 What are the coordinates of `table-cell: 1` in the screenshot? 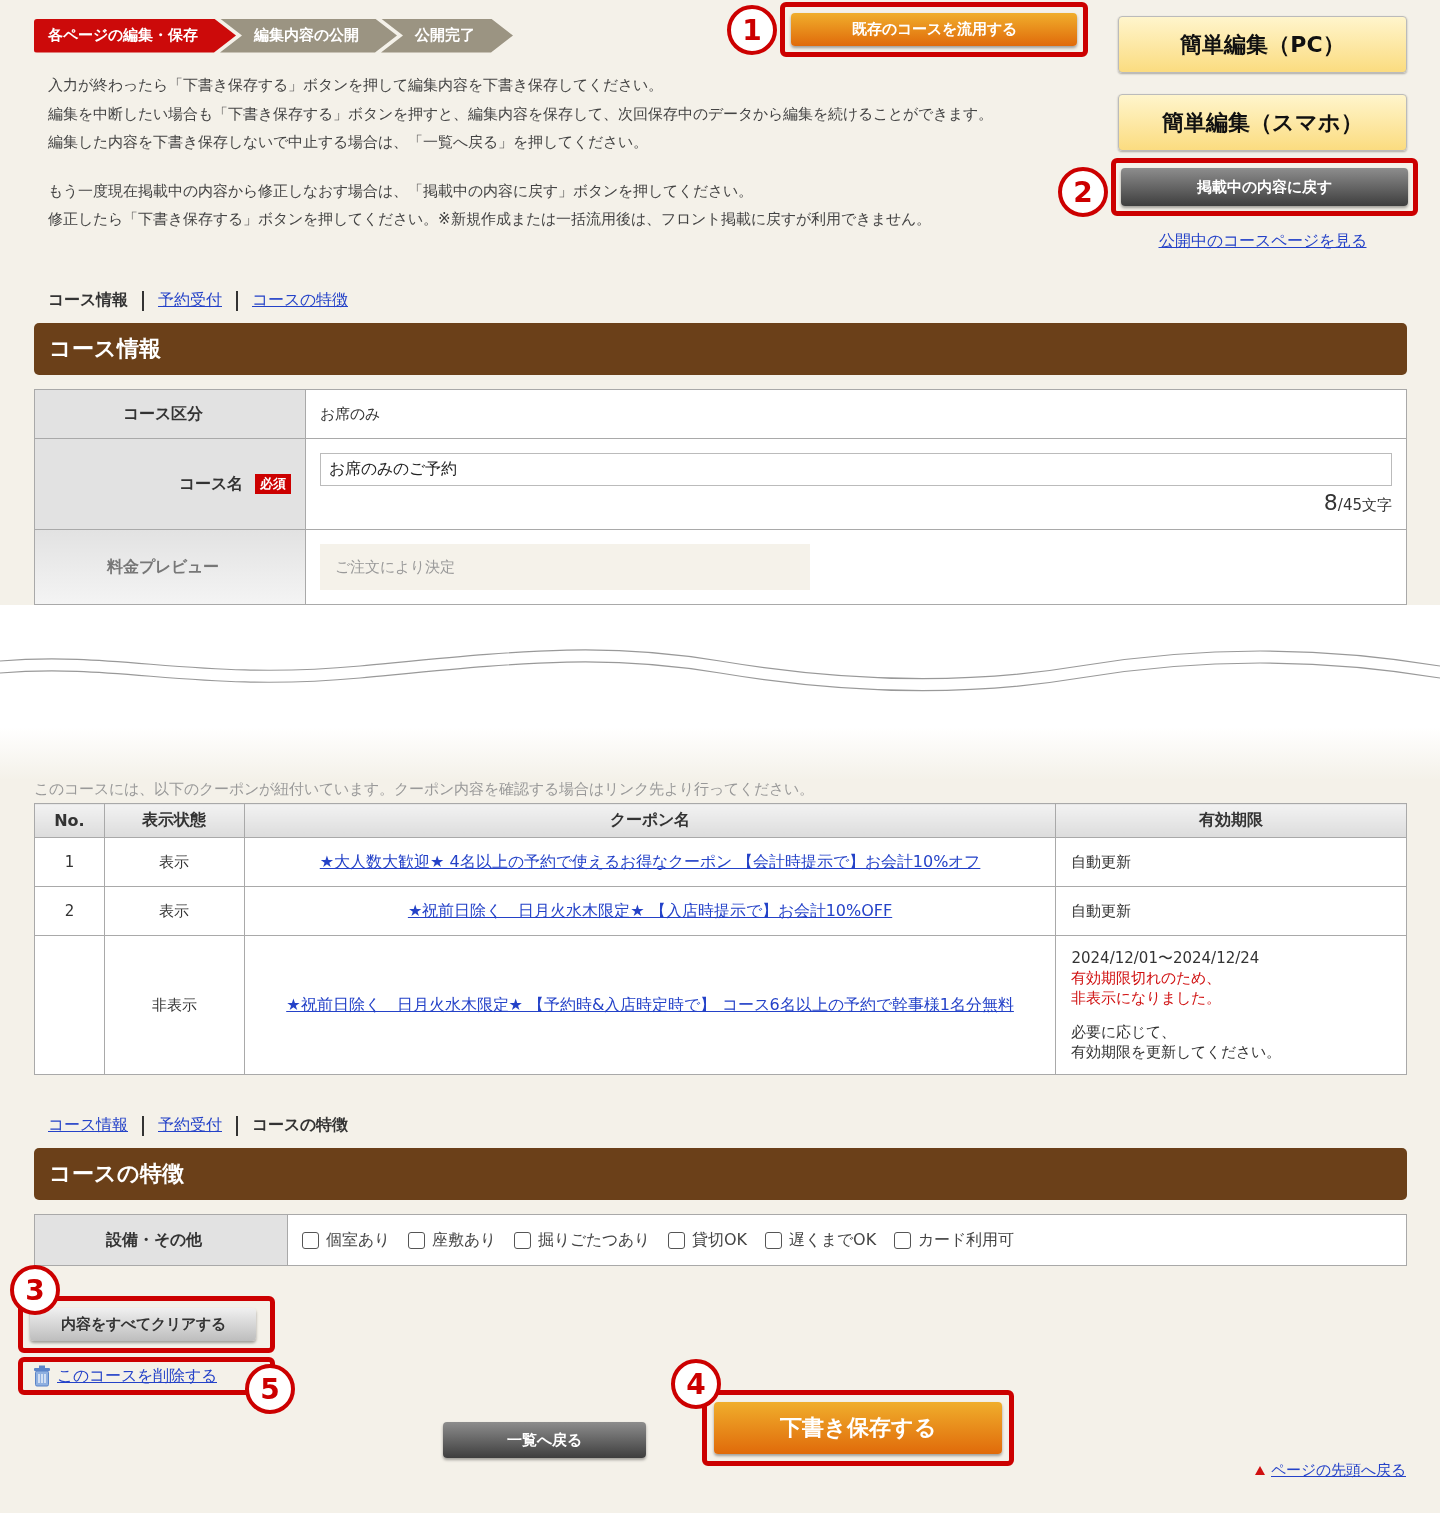 It's located at (69, 862).